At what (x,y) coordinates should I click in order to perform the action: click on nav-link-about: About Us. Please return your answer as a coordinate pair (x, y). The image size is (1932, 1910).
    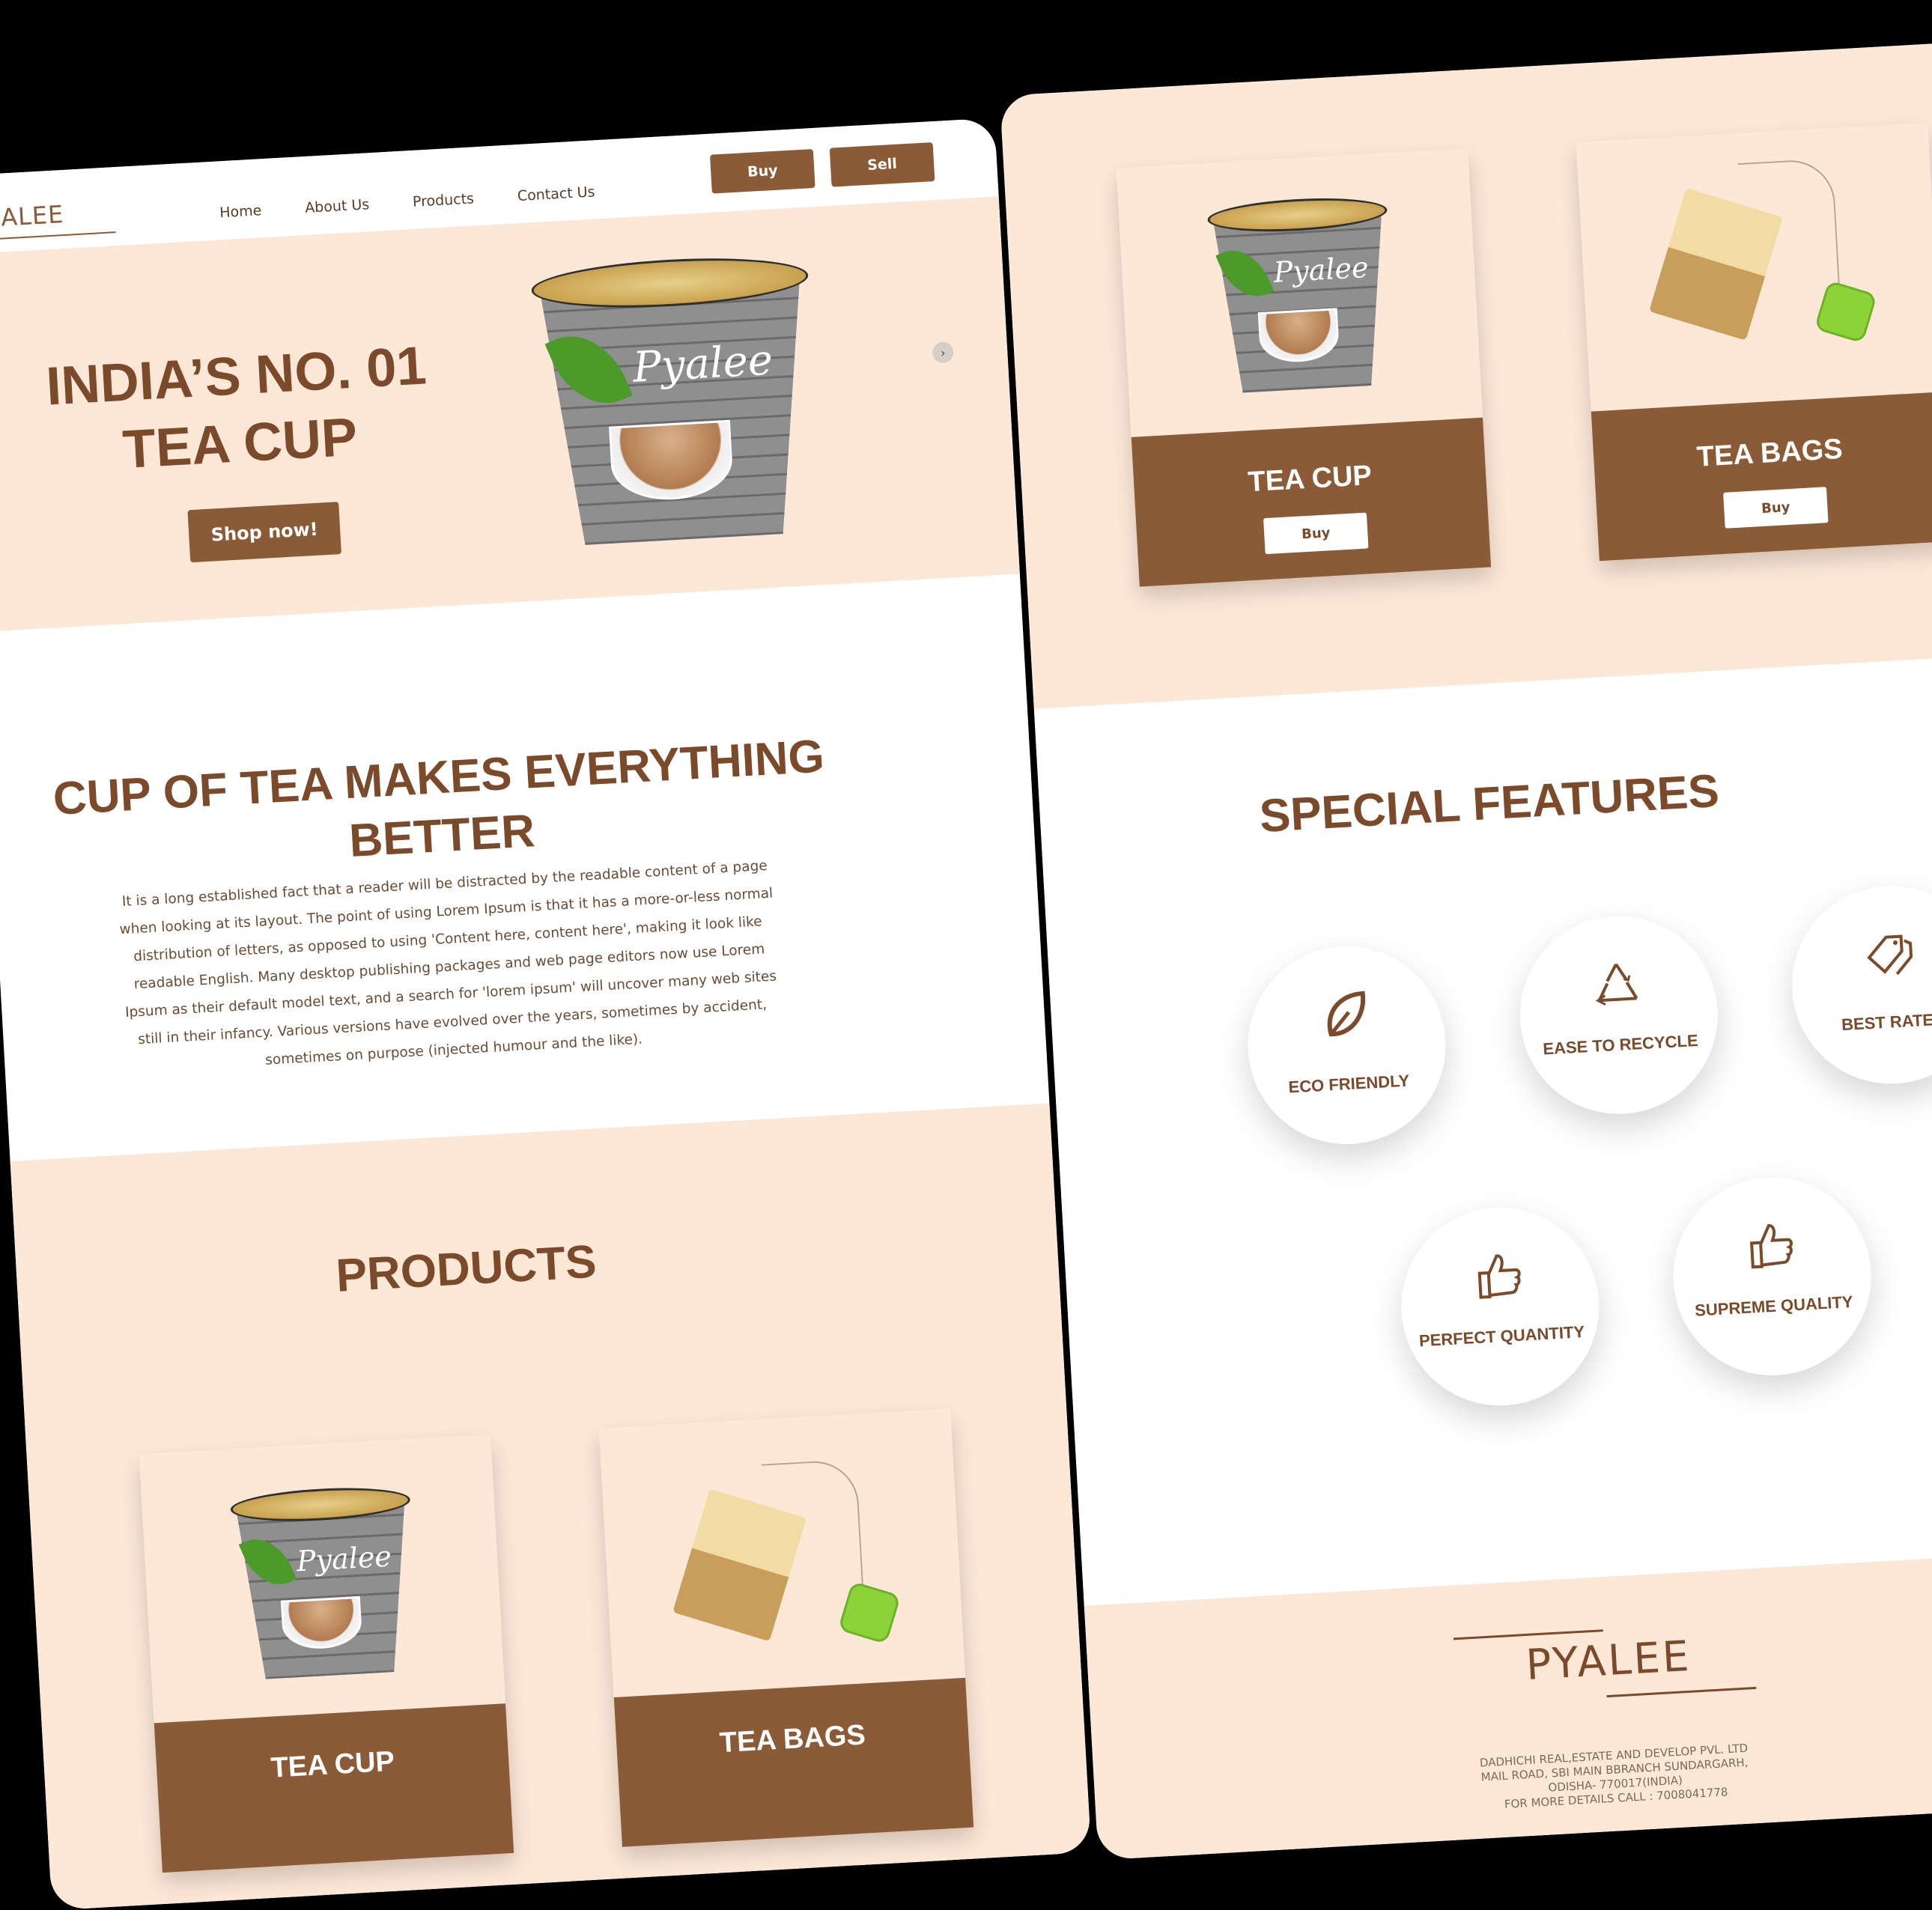
    Looking at the image, I should click on (337, 206).